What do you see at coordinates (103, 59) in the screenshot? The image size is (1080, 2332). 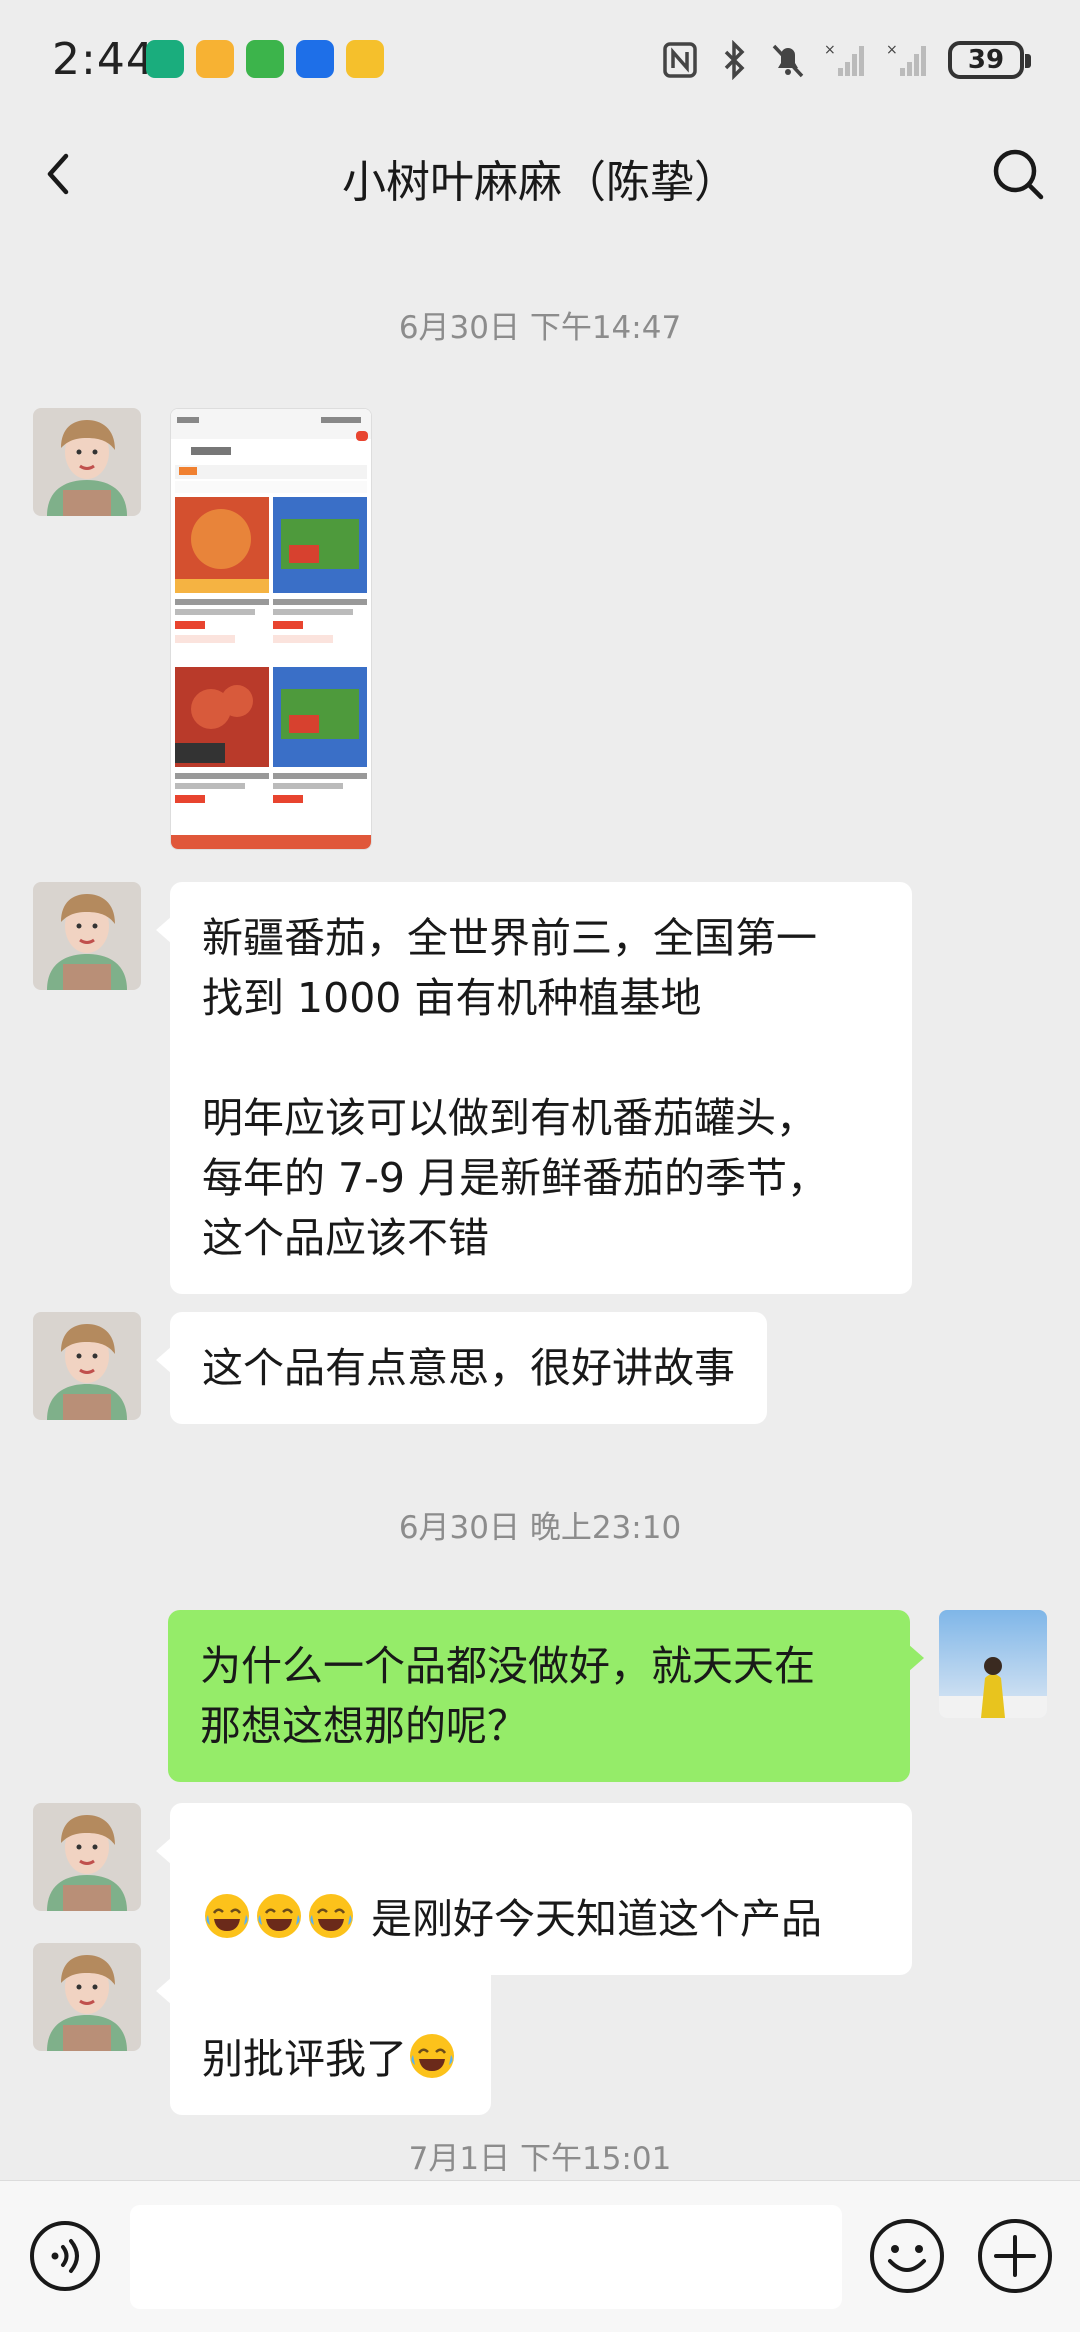 I see `status-time: 2:44` at bounding box center [103, 59].